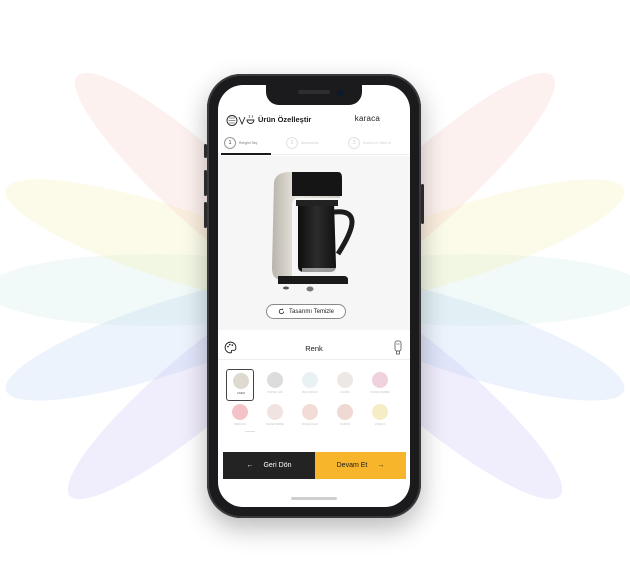  I want to click on step-number: 2, so click(292, 143).